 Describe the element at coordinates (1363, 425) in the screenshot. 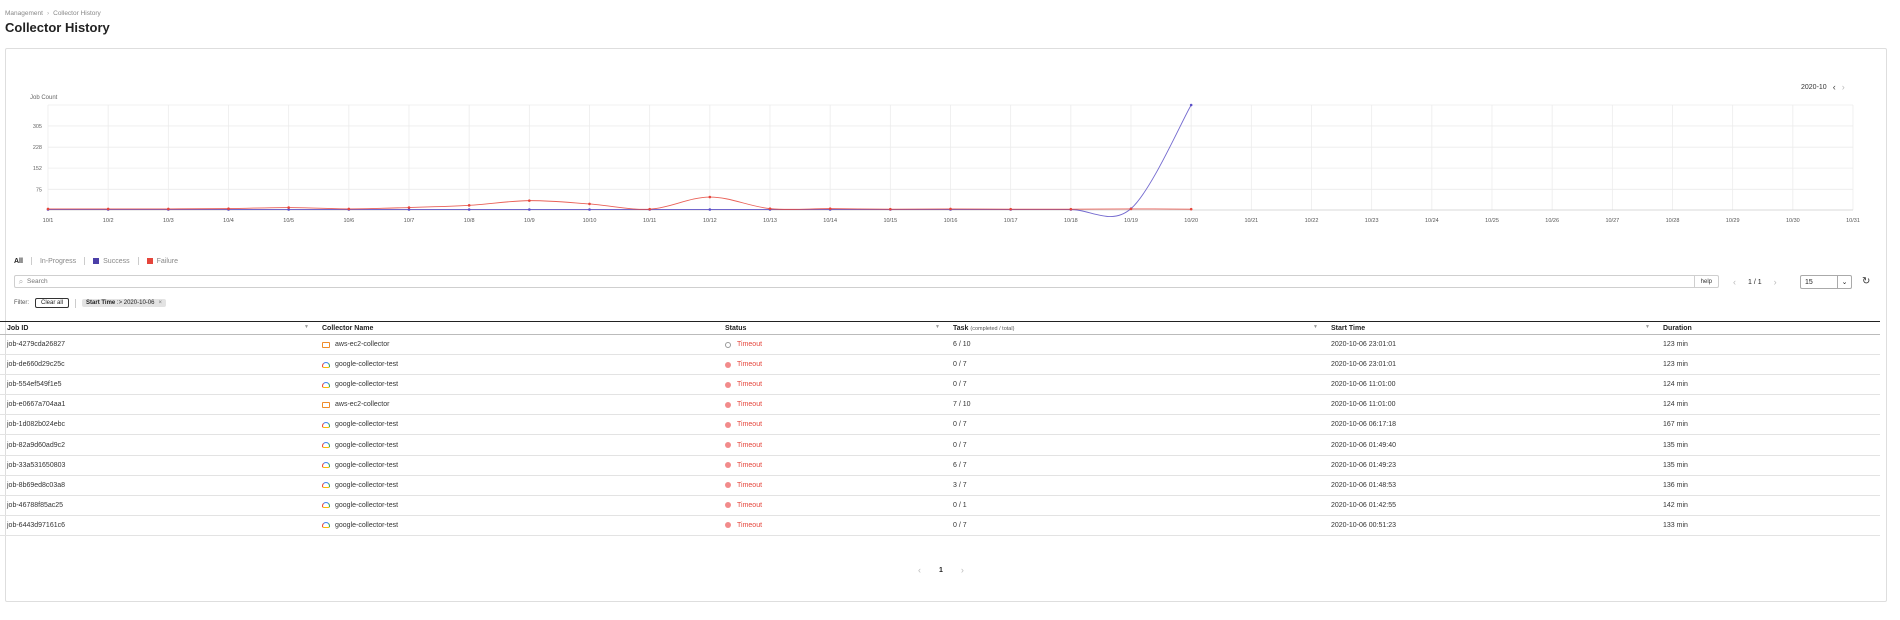

I see `start-time-cell: 2020-10-06 06:17:18` at that location.